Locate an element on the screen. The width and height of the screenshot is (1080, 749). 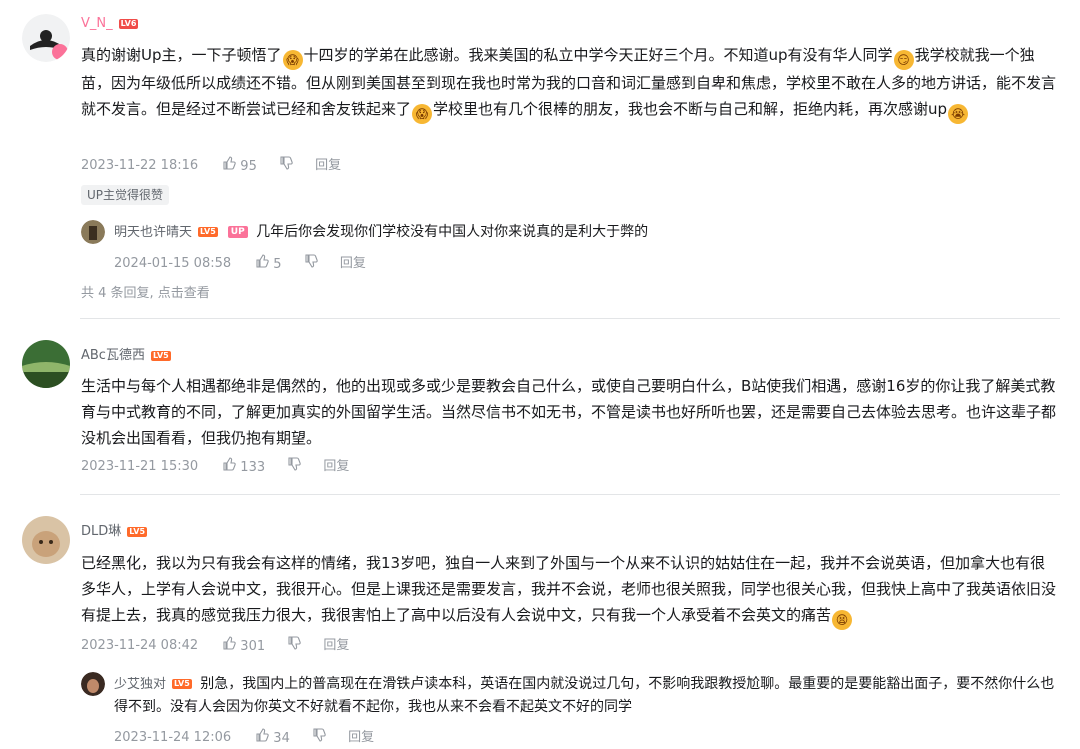
timestamp: 2023-11-24 08:42 is located at coordinates (140, 645).